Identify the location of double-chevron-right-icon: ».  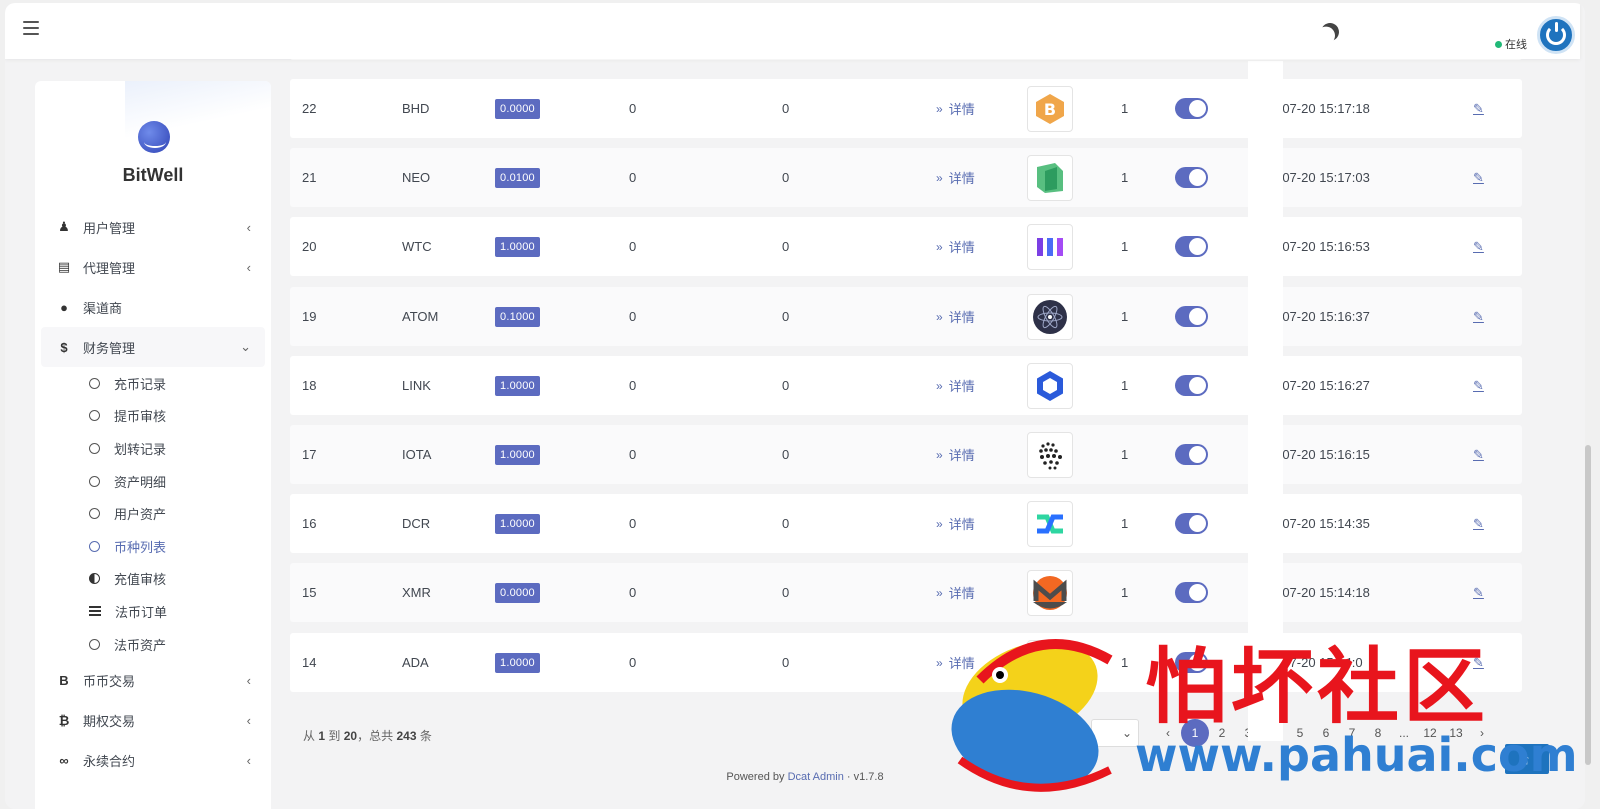
(939, 592).